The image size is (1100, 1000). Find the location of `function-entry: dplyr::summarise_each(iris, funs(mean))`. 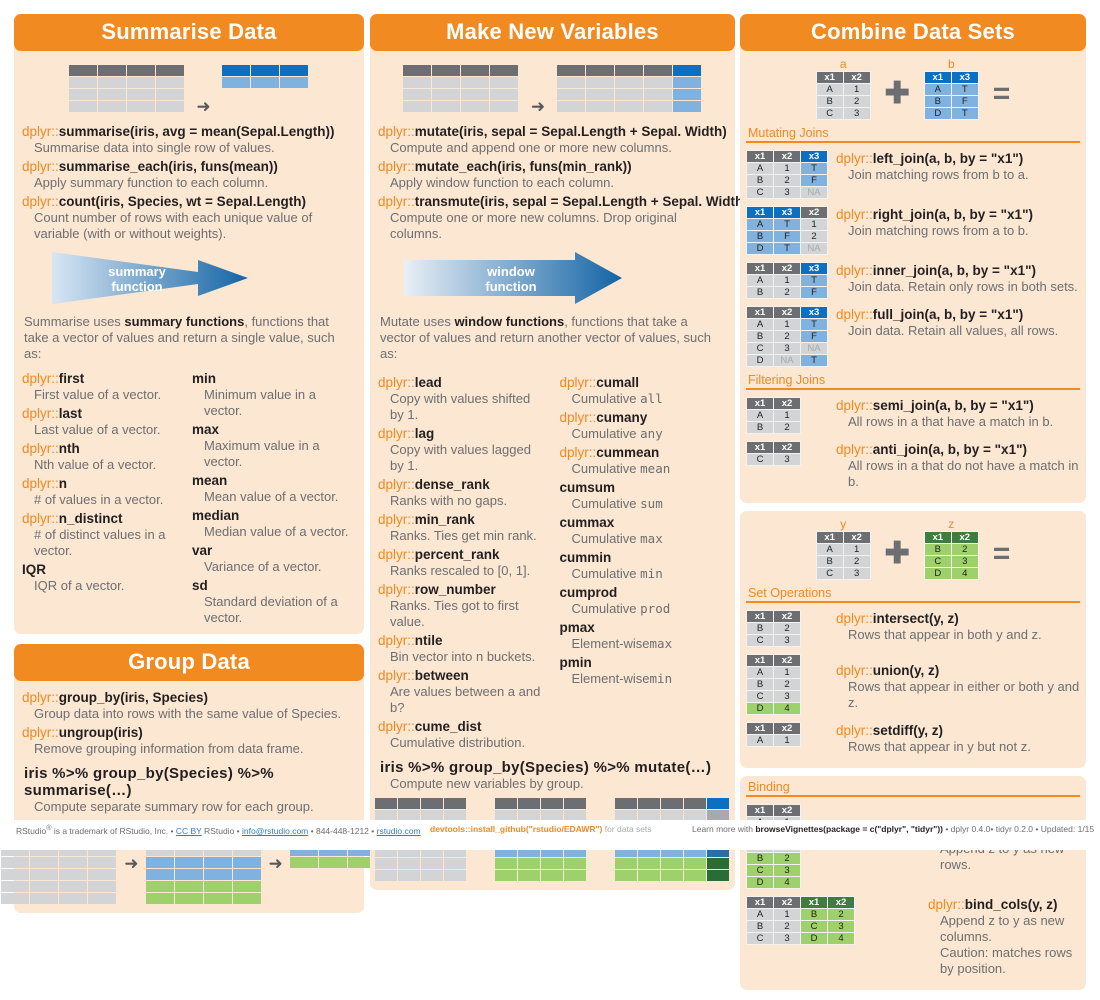

function-entry: dplyr::summarise_each(iris, funs(mean)) is located at coordinates (150, 167).